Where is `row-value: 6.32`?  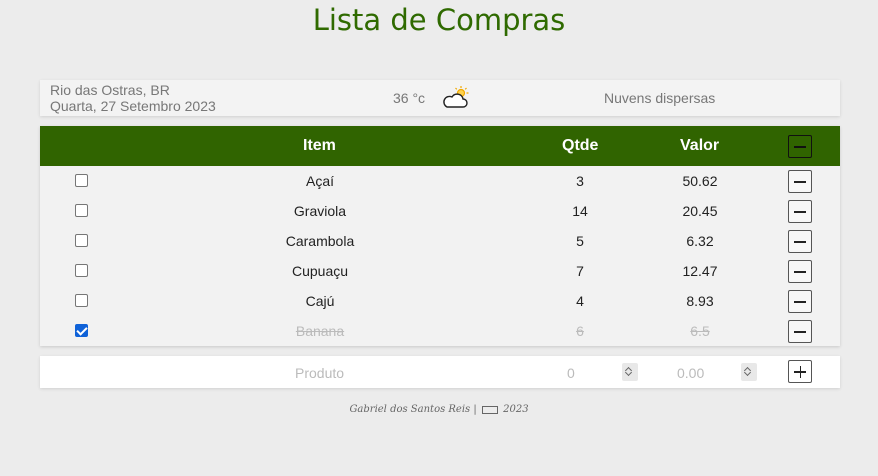
row-value: 6.32 is located at coordinates (700, 241).